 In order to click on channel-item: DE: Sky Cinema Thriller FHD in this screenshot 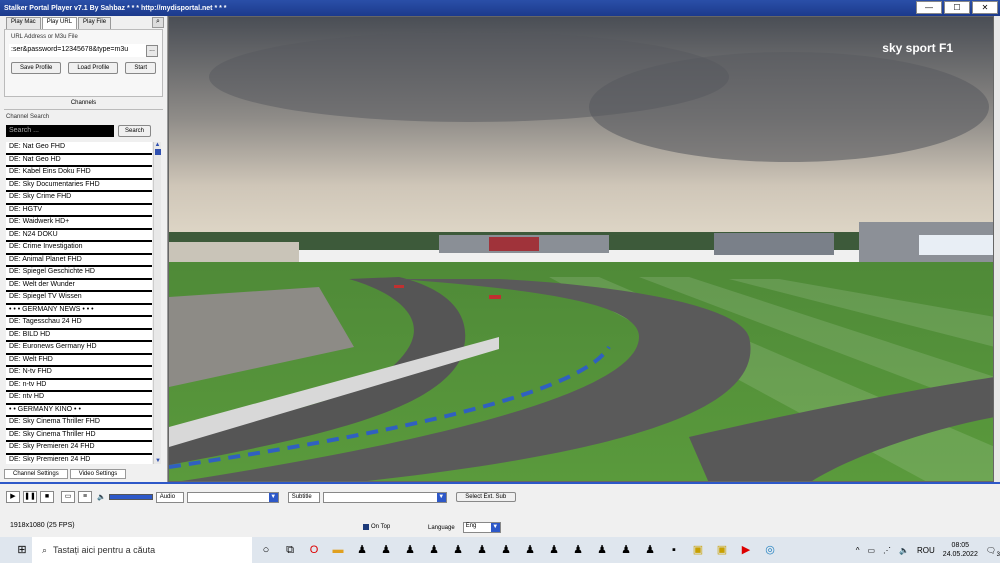, I will do `click(79, 423)`.